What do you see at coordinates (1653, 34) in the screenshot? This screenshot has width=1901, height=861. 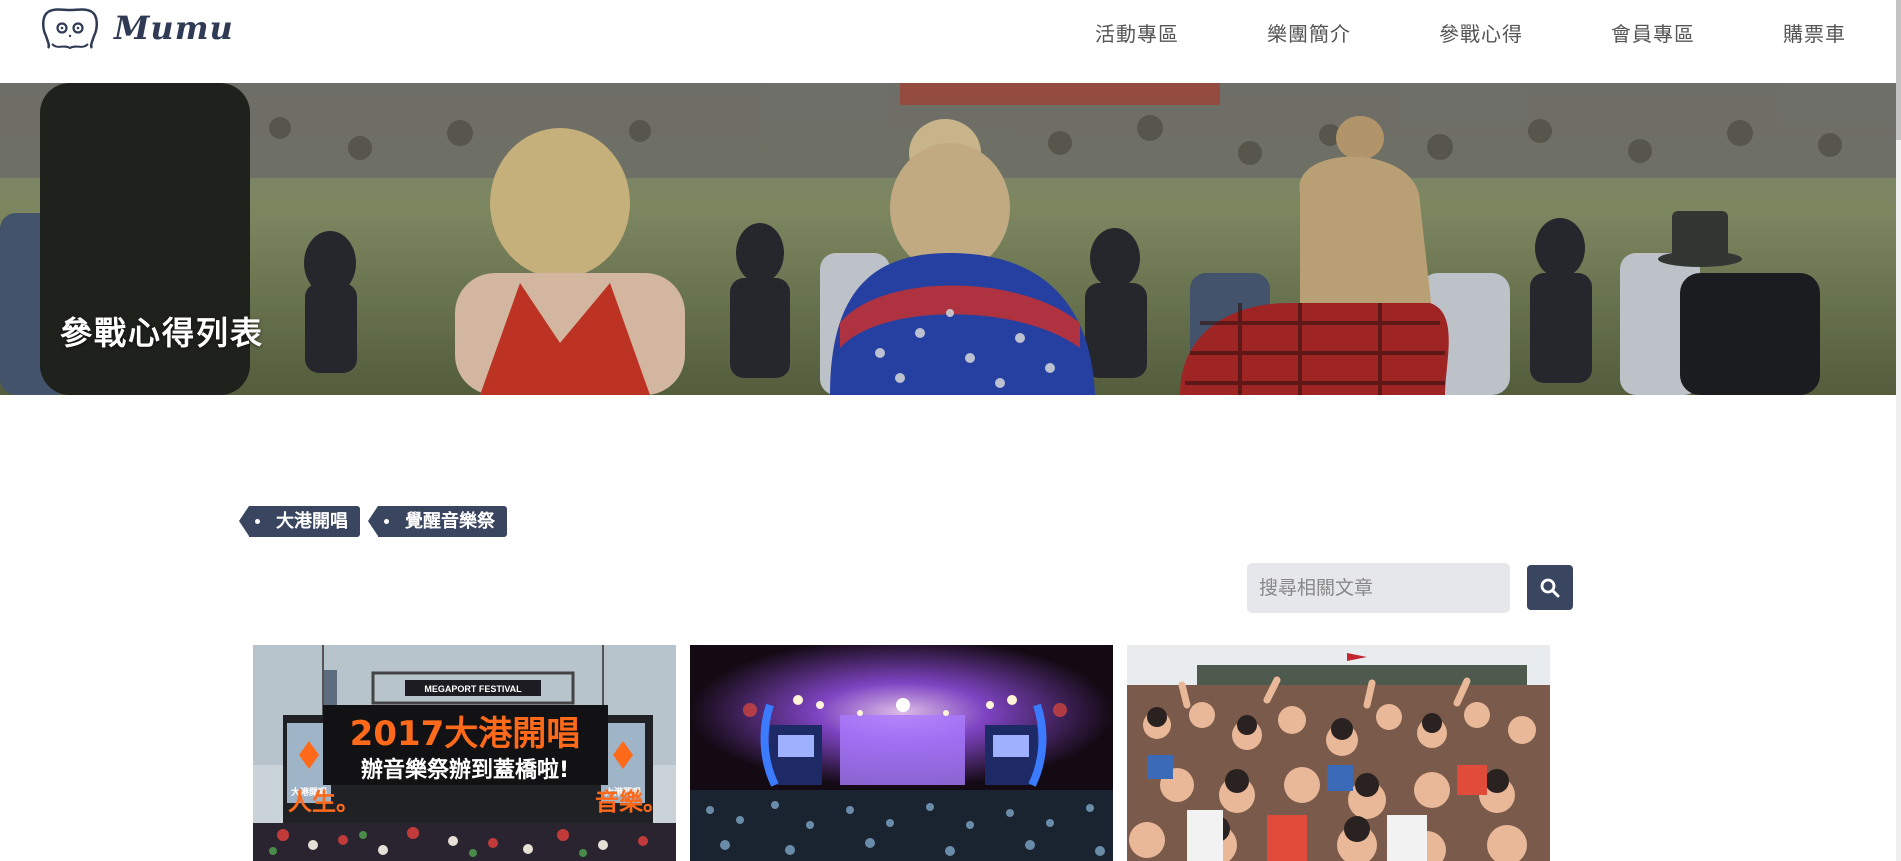 I see `nav-members: 會員專區` at bounding box center [1653, 34].